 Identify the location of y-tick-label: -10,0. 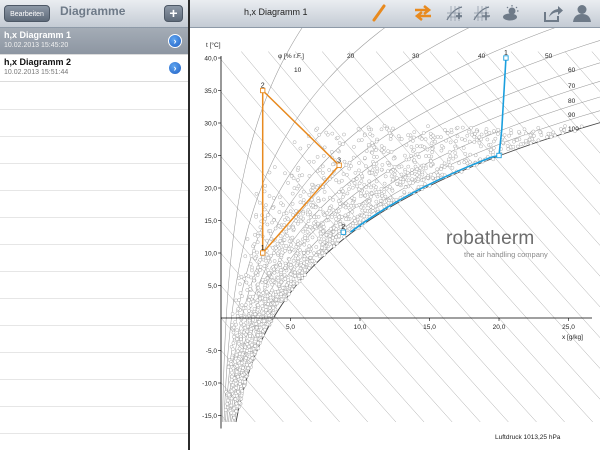
(209, 383).